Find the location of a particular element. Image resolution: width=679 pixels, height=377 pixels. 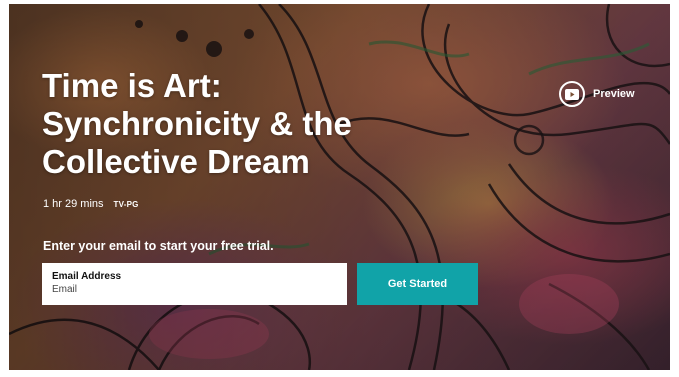

get-started-button: Get Started is located at coordinates (417, 284).